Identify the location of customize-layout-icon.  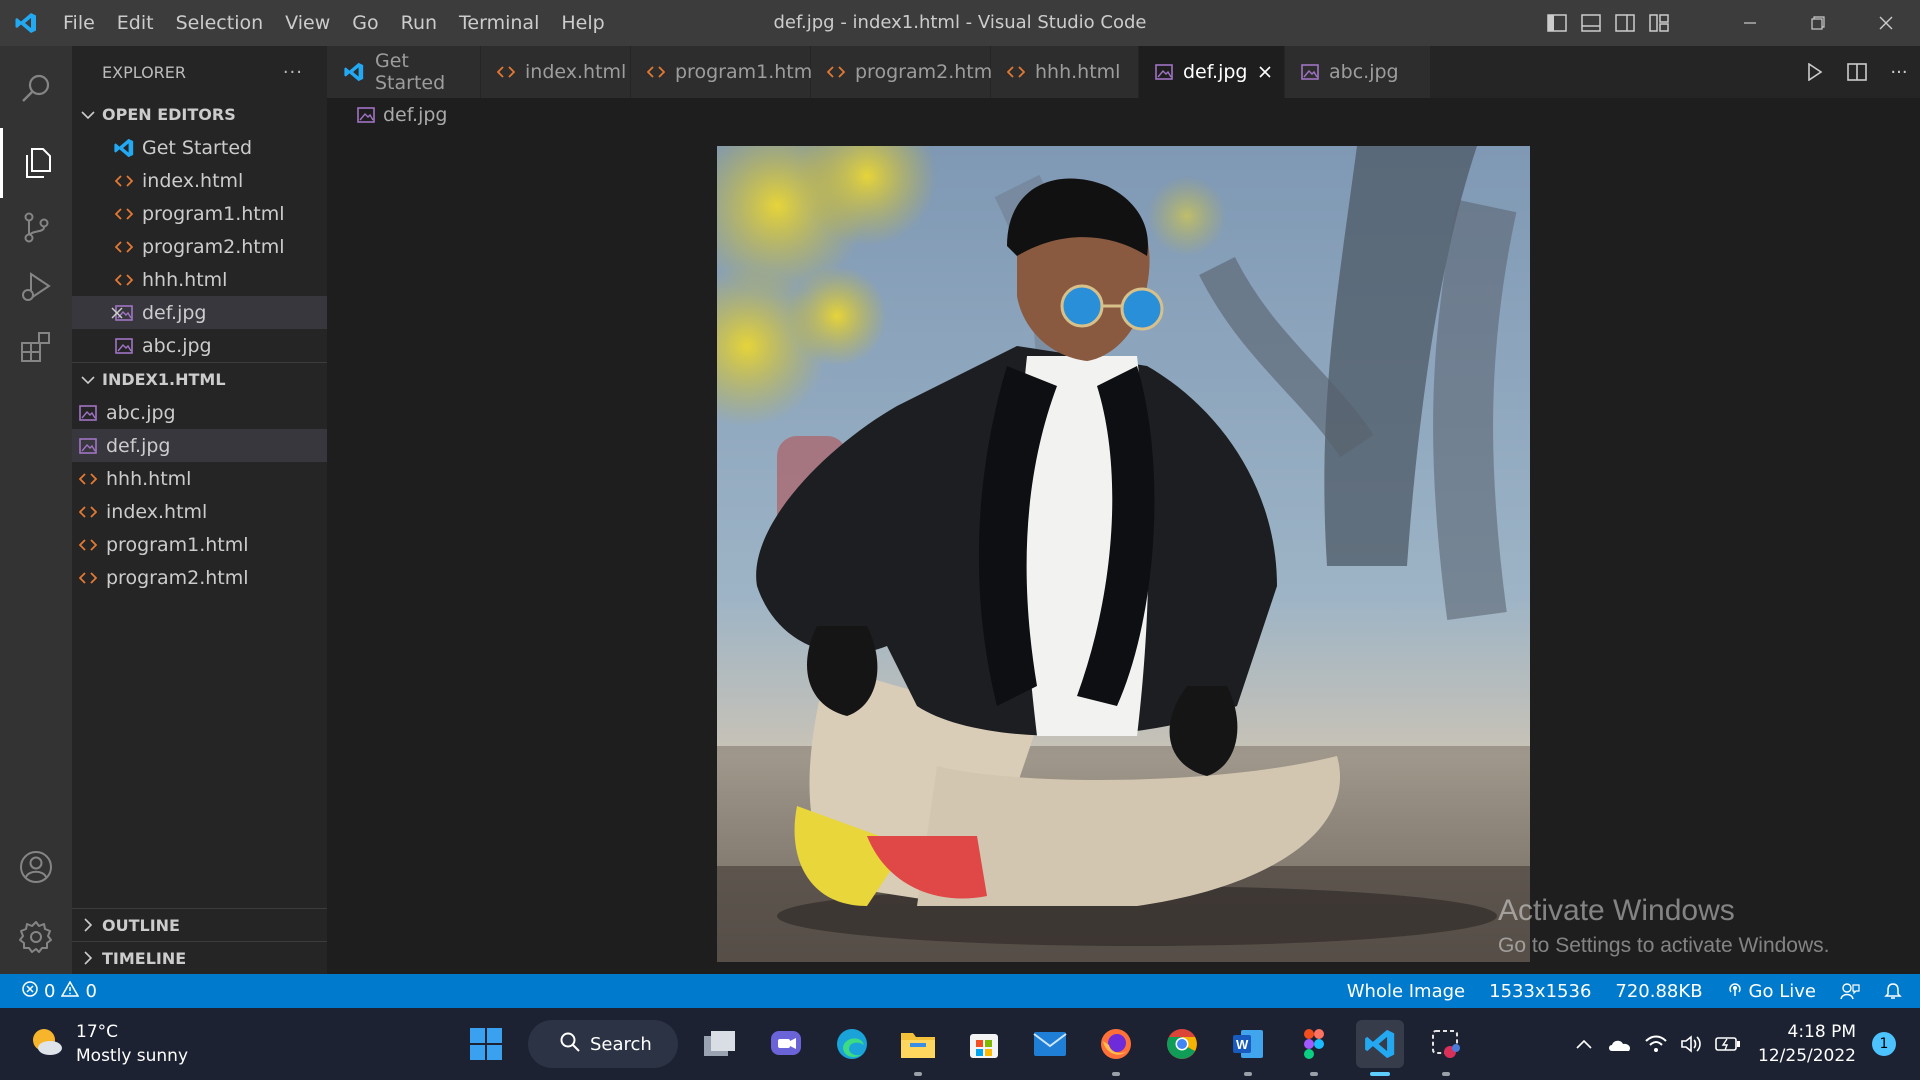
(1659, 23).